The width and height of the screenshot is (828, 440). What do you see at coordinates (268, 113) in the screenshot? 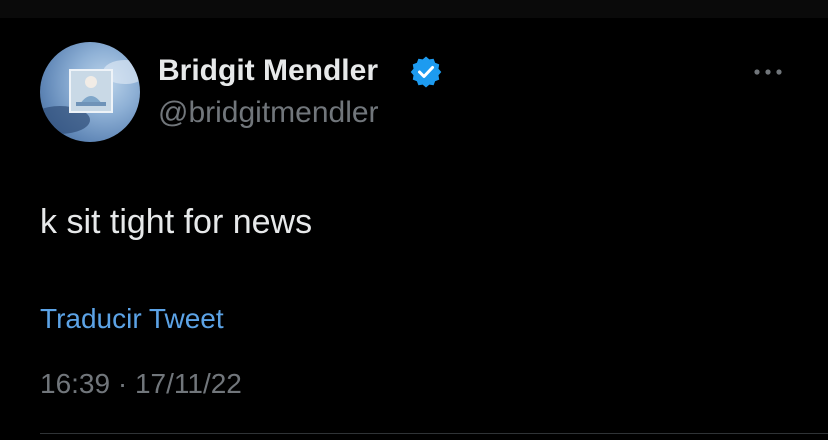
I see `user-handle: @bridgitmendler` at bounding box center [268, 113].